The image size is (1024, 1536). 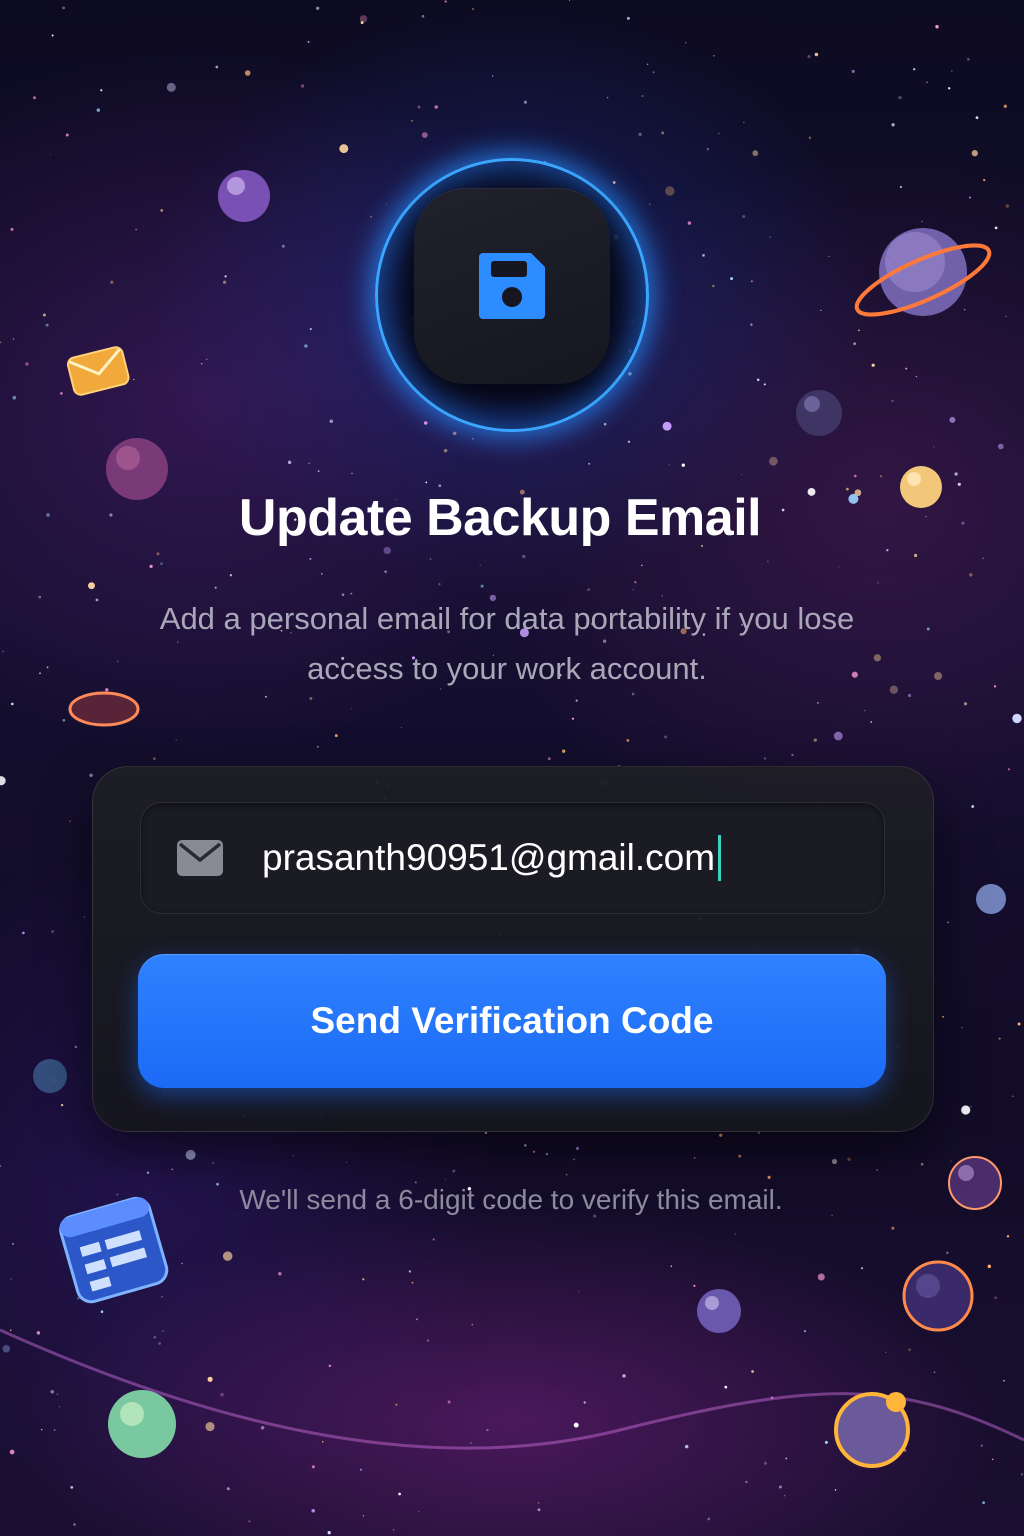 I want to click on ringed-planet-icon, so click(x=923, y=272).